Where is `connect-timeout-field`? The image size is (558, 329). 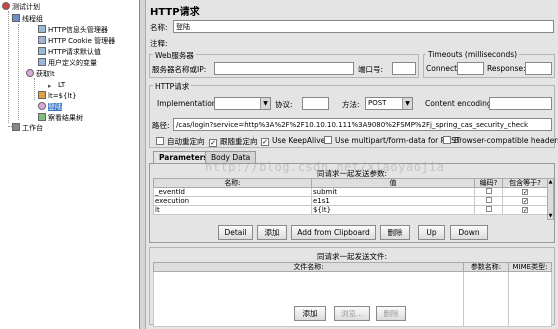 connect-timeout-field is located at coordinates (470, 68).